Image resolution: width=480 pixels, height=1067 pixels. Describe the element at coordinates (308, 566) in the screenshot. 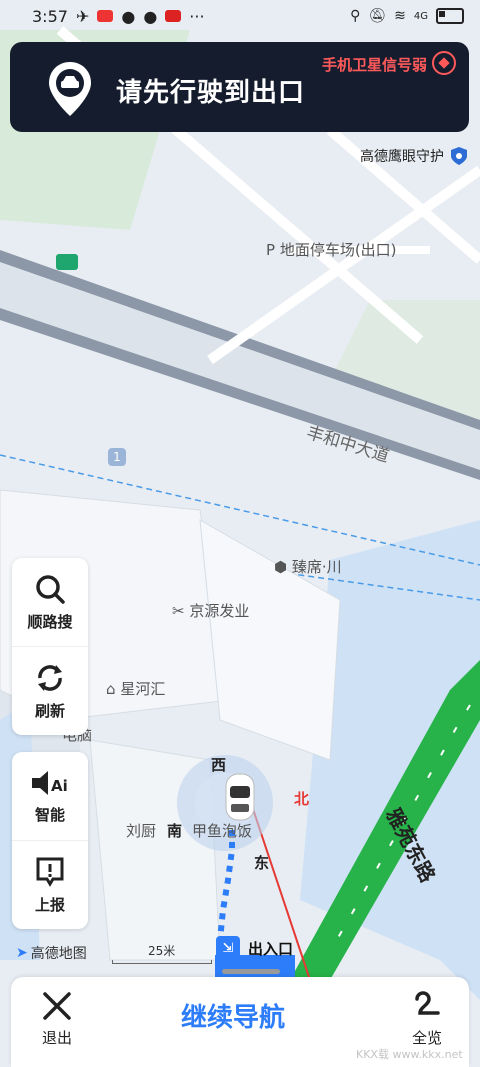

I see `poi-label-1: ⬢ 臻席·川` at that location.